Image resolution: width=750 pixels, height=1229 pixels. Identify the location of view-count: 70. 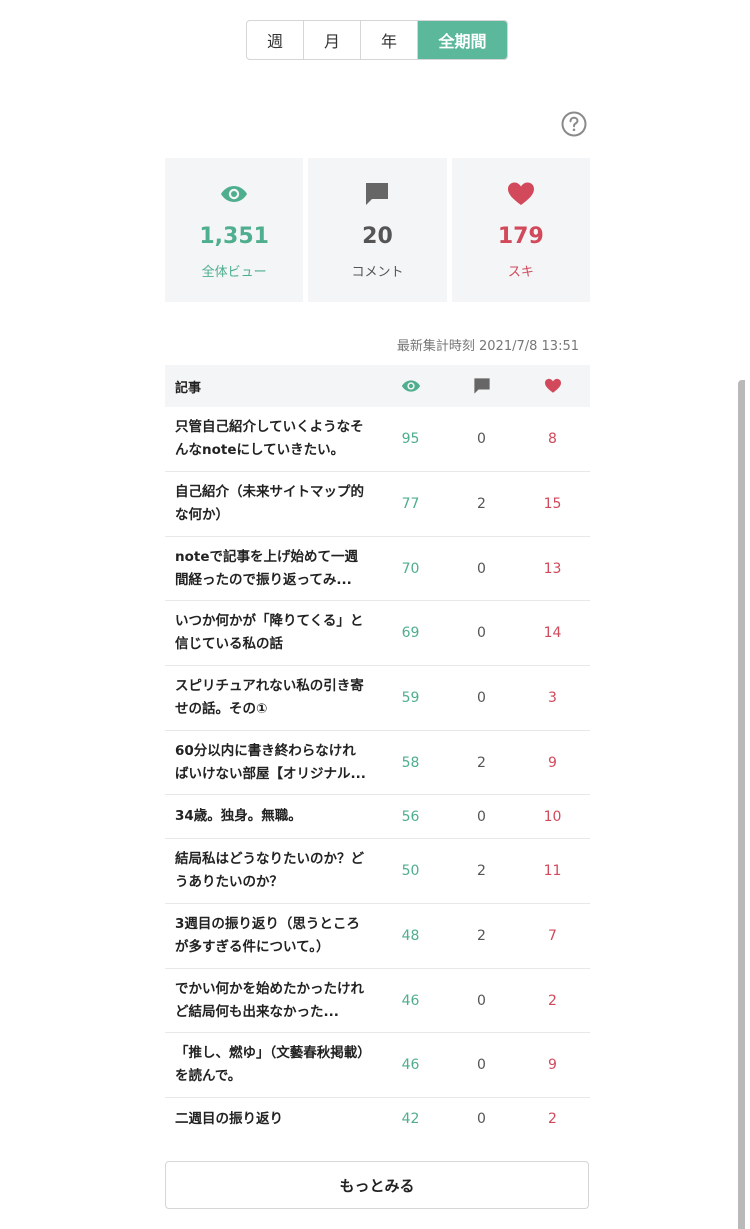
(410, 568).